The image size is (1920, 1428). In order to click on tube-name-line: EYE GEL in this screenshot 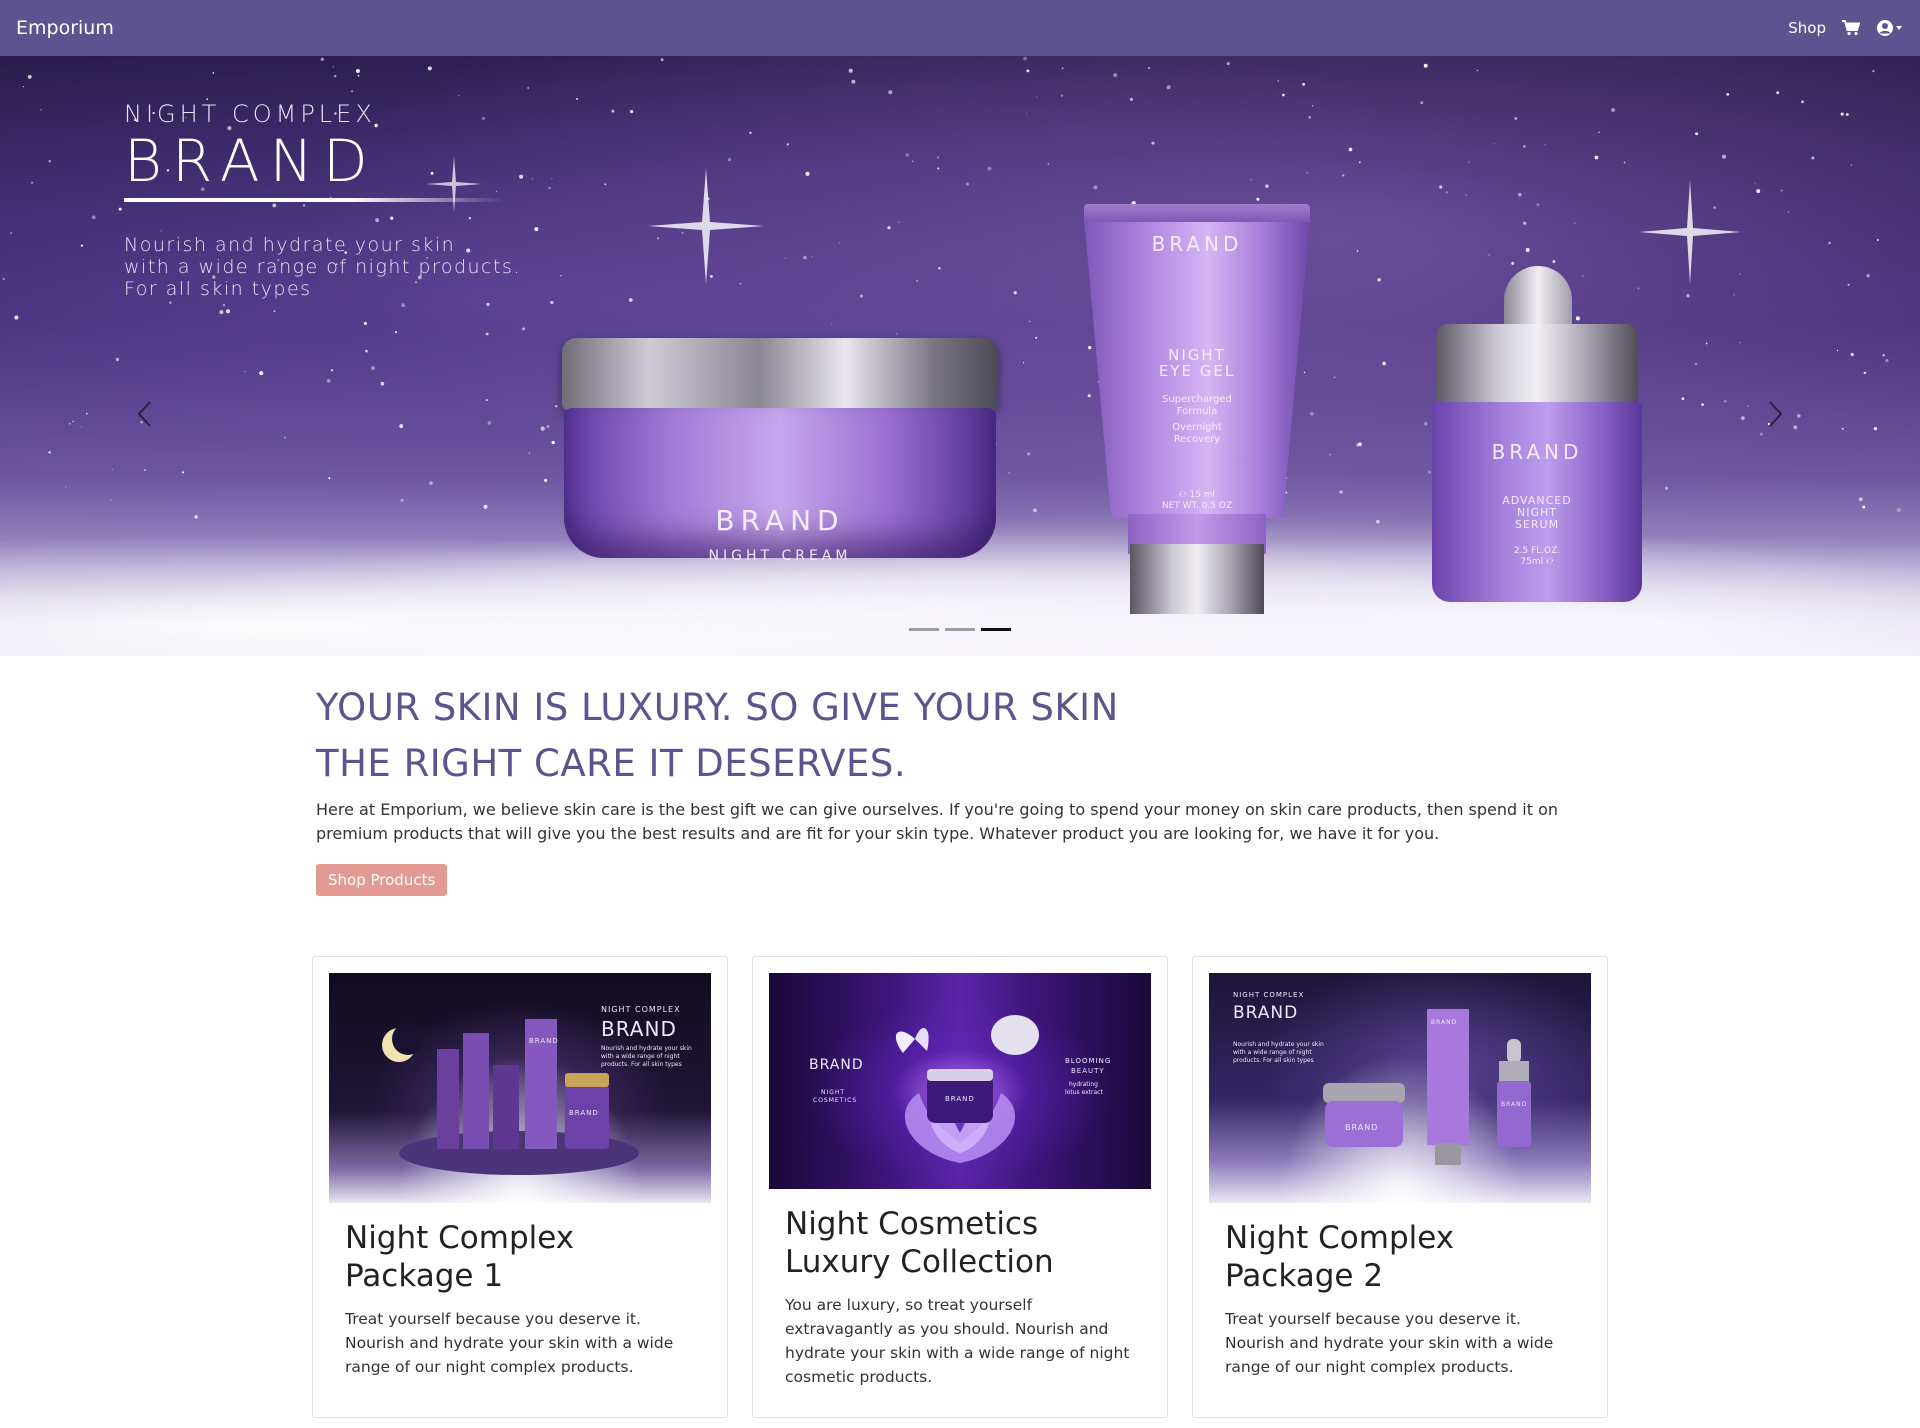, I will do `click(1197, 371)`.